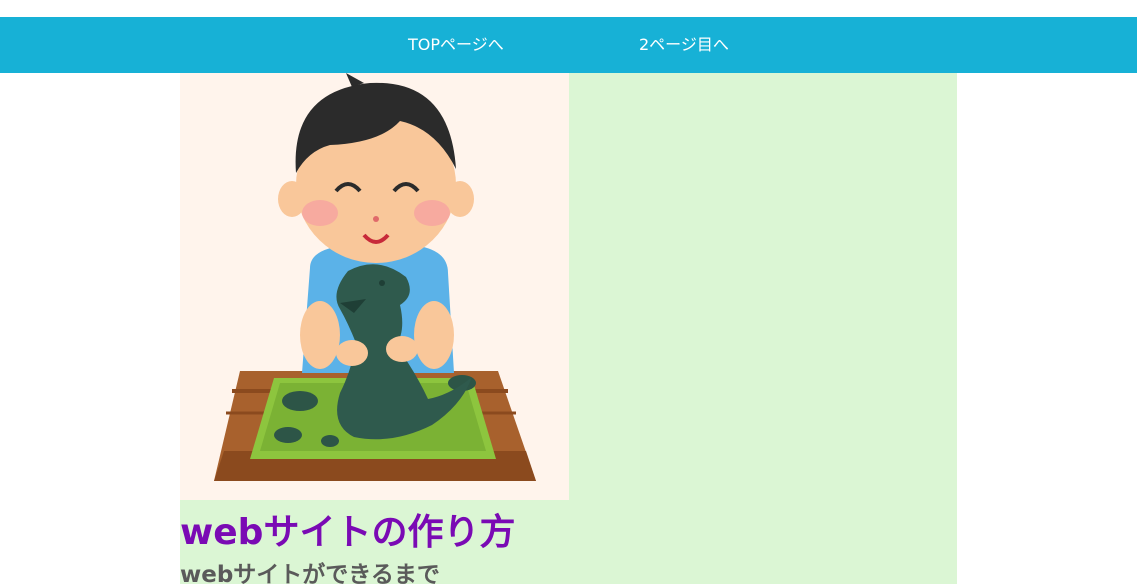 This screenshot has height=584, width=1137. Describe the element at coordinates (568, 45) in the screenshot. I see `navigation-bar: TOPページへ 2ページ目へ` at that location.